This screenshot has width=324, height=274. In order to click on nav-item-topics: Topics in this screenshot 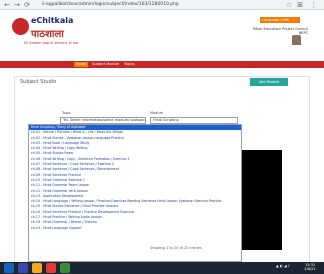, I will do `click(129, 64)`.